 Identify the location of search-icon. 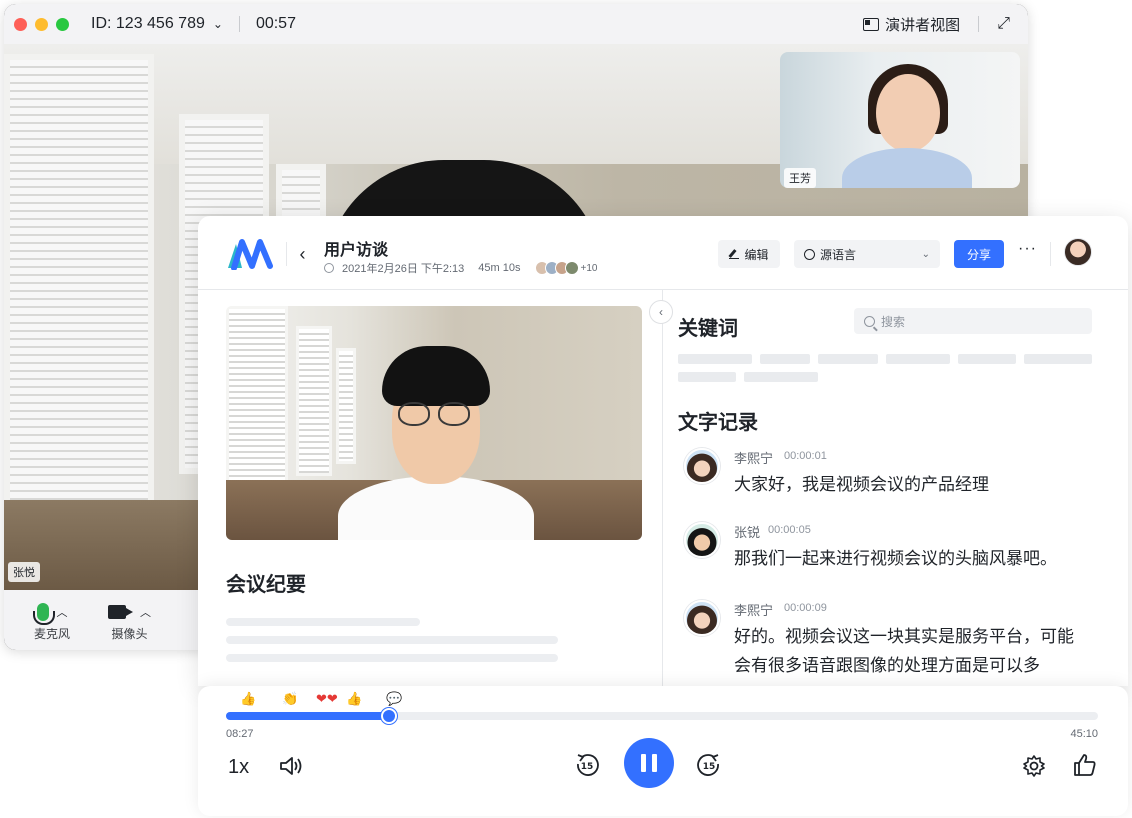
(869, 321).